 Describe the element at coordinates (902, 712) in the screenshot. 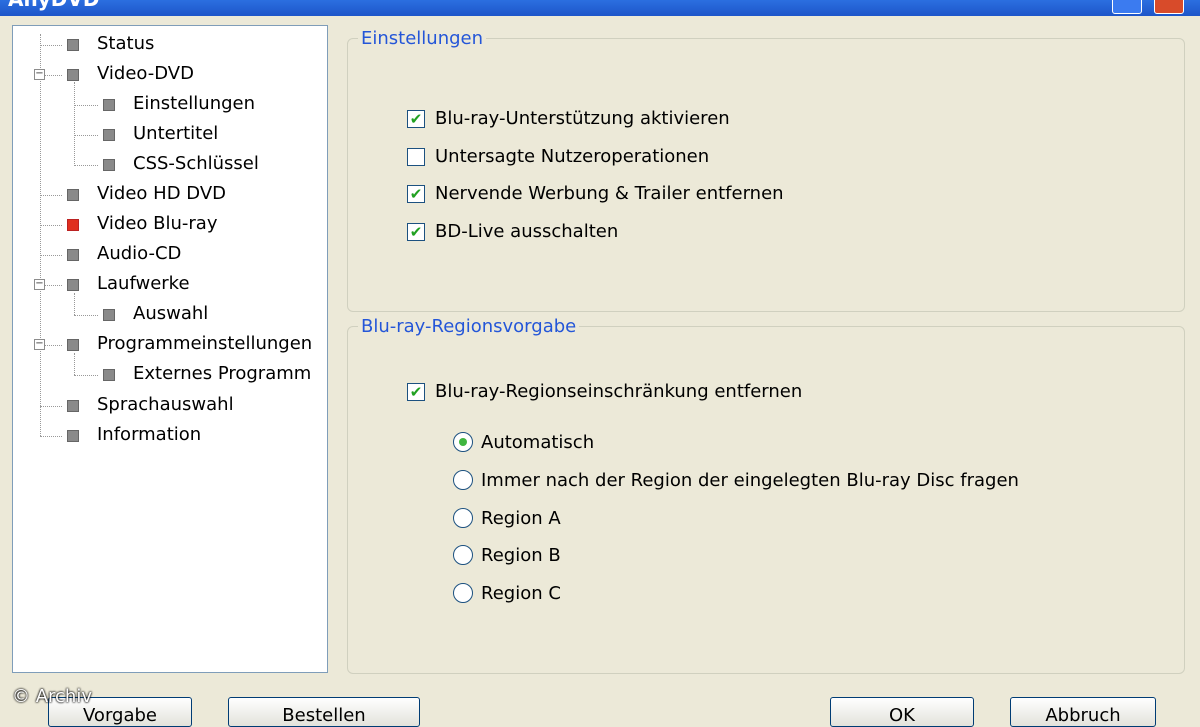

I see `ok-button: OK` at that location.